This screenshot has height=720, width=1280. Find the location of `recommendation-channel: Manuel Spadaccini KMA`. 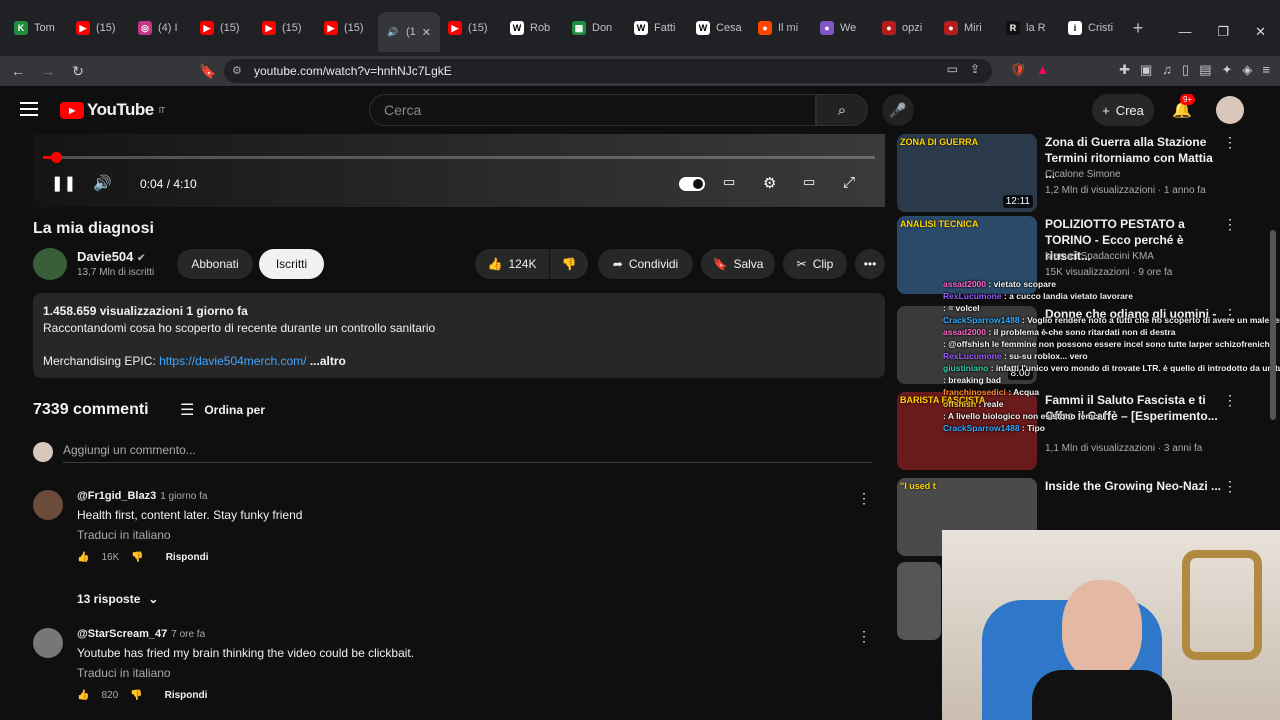

recommendation-channel: Manuel Spadaccini KMA is located at coordinates (1099, 256).